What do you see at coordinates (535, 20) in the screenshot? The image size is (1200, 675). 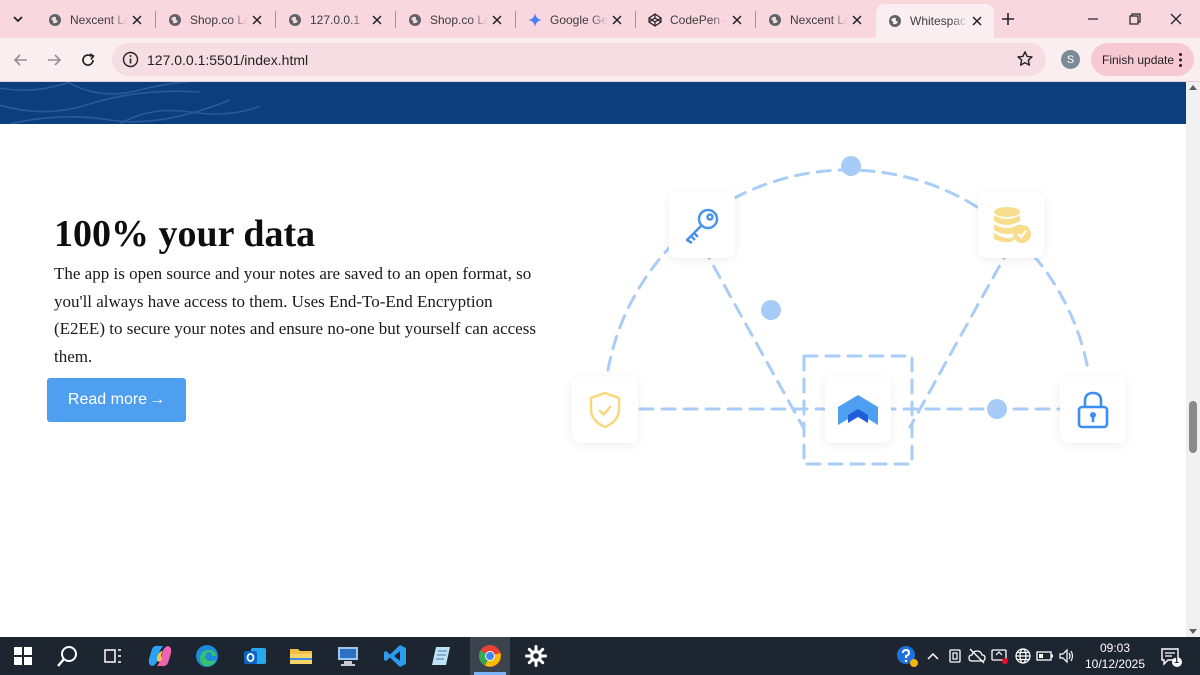 I see `gemini-sparkle-icon` at bounding box center [535, 20].